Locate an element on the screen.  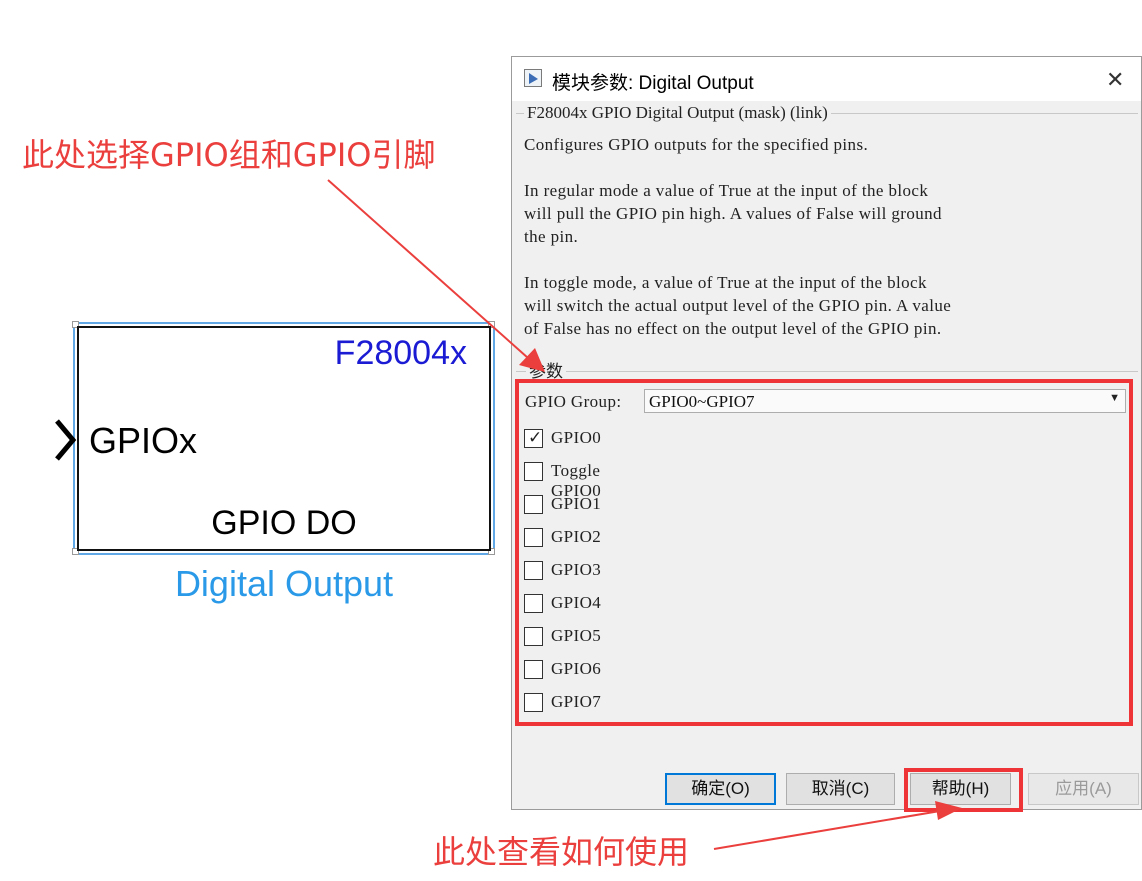
annotation-help-note: 此处查看如何使用 is located at coordinates (561, 852).